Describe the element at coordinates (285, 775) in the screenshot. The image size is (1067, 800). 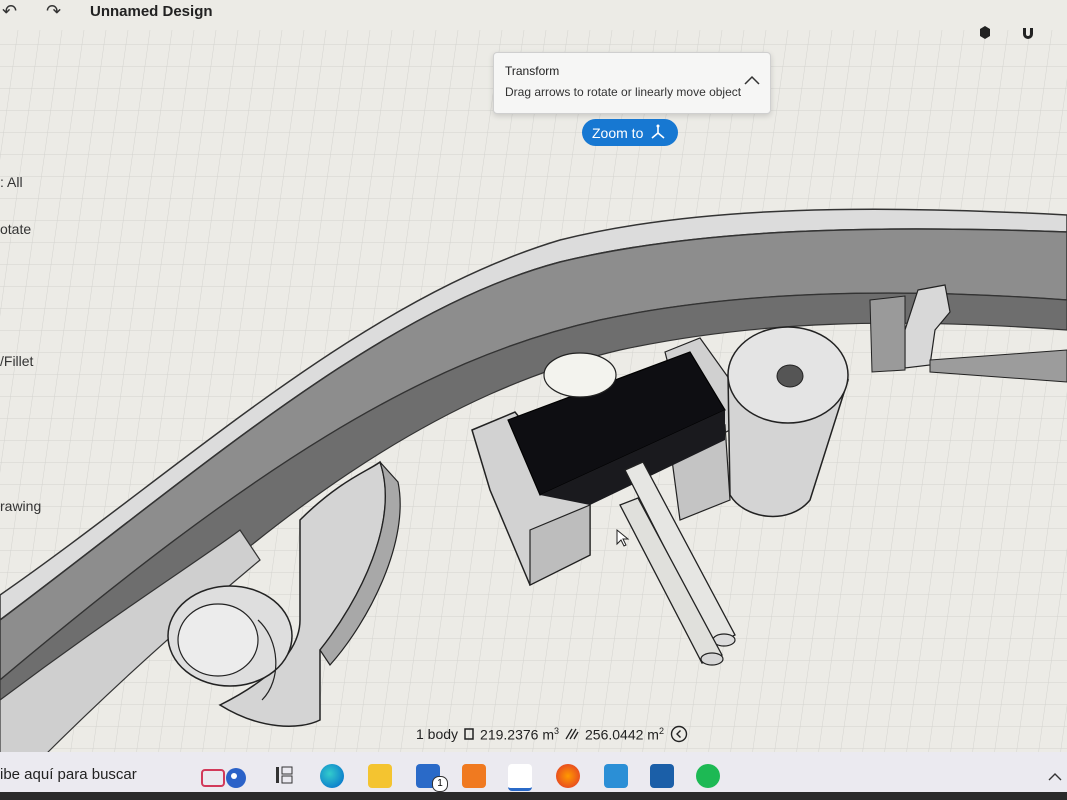
I see `task-view-icon` at that location.